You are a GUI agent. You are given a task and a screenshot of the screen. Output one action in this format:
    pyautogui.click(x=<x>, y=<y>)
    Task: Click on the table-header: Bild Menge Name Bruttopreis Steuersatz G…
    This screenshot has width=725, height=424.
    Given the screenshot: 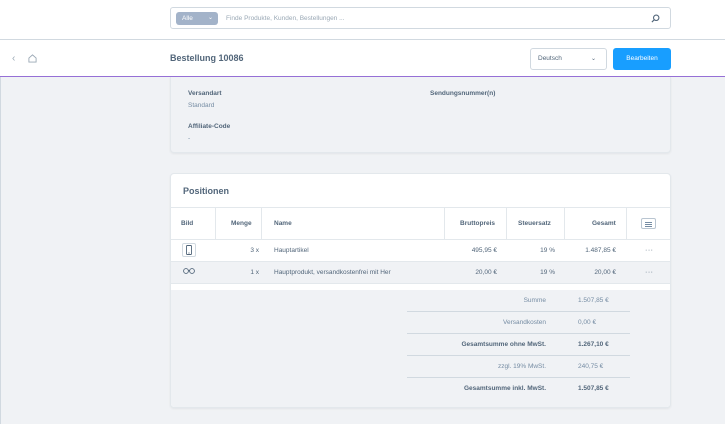 What is the action you would take?
    pyautogui.click(x=420, y=223)
    